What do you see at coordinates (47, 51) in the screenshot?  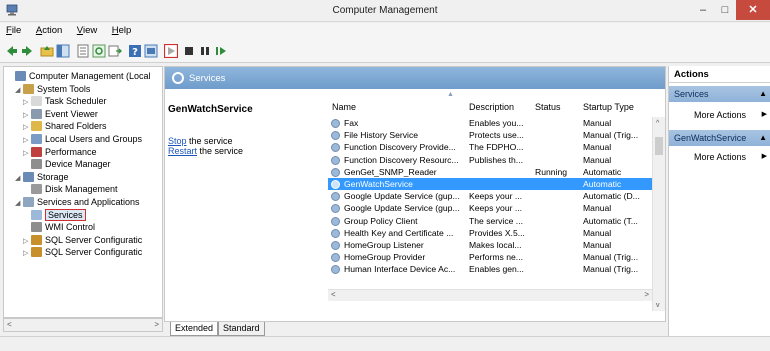 I see `up-folder-icon` at bounding box center [47, 51].